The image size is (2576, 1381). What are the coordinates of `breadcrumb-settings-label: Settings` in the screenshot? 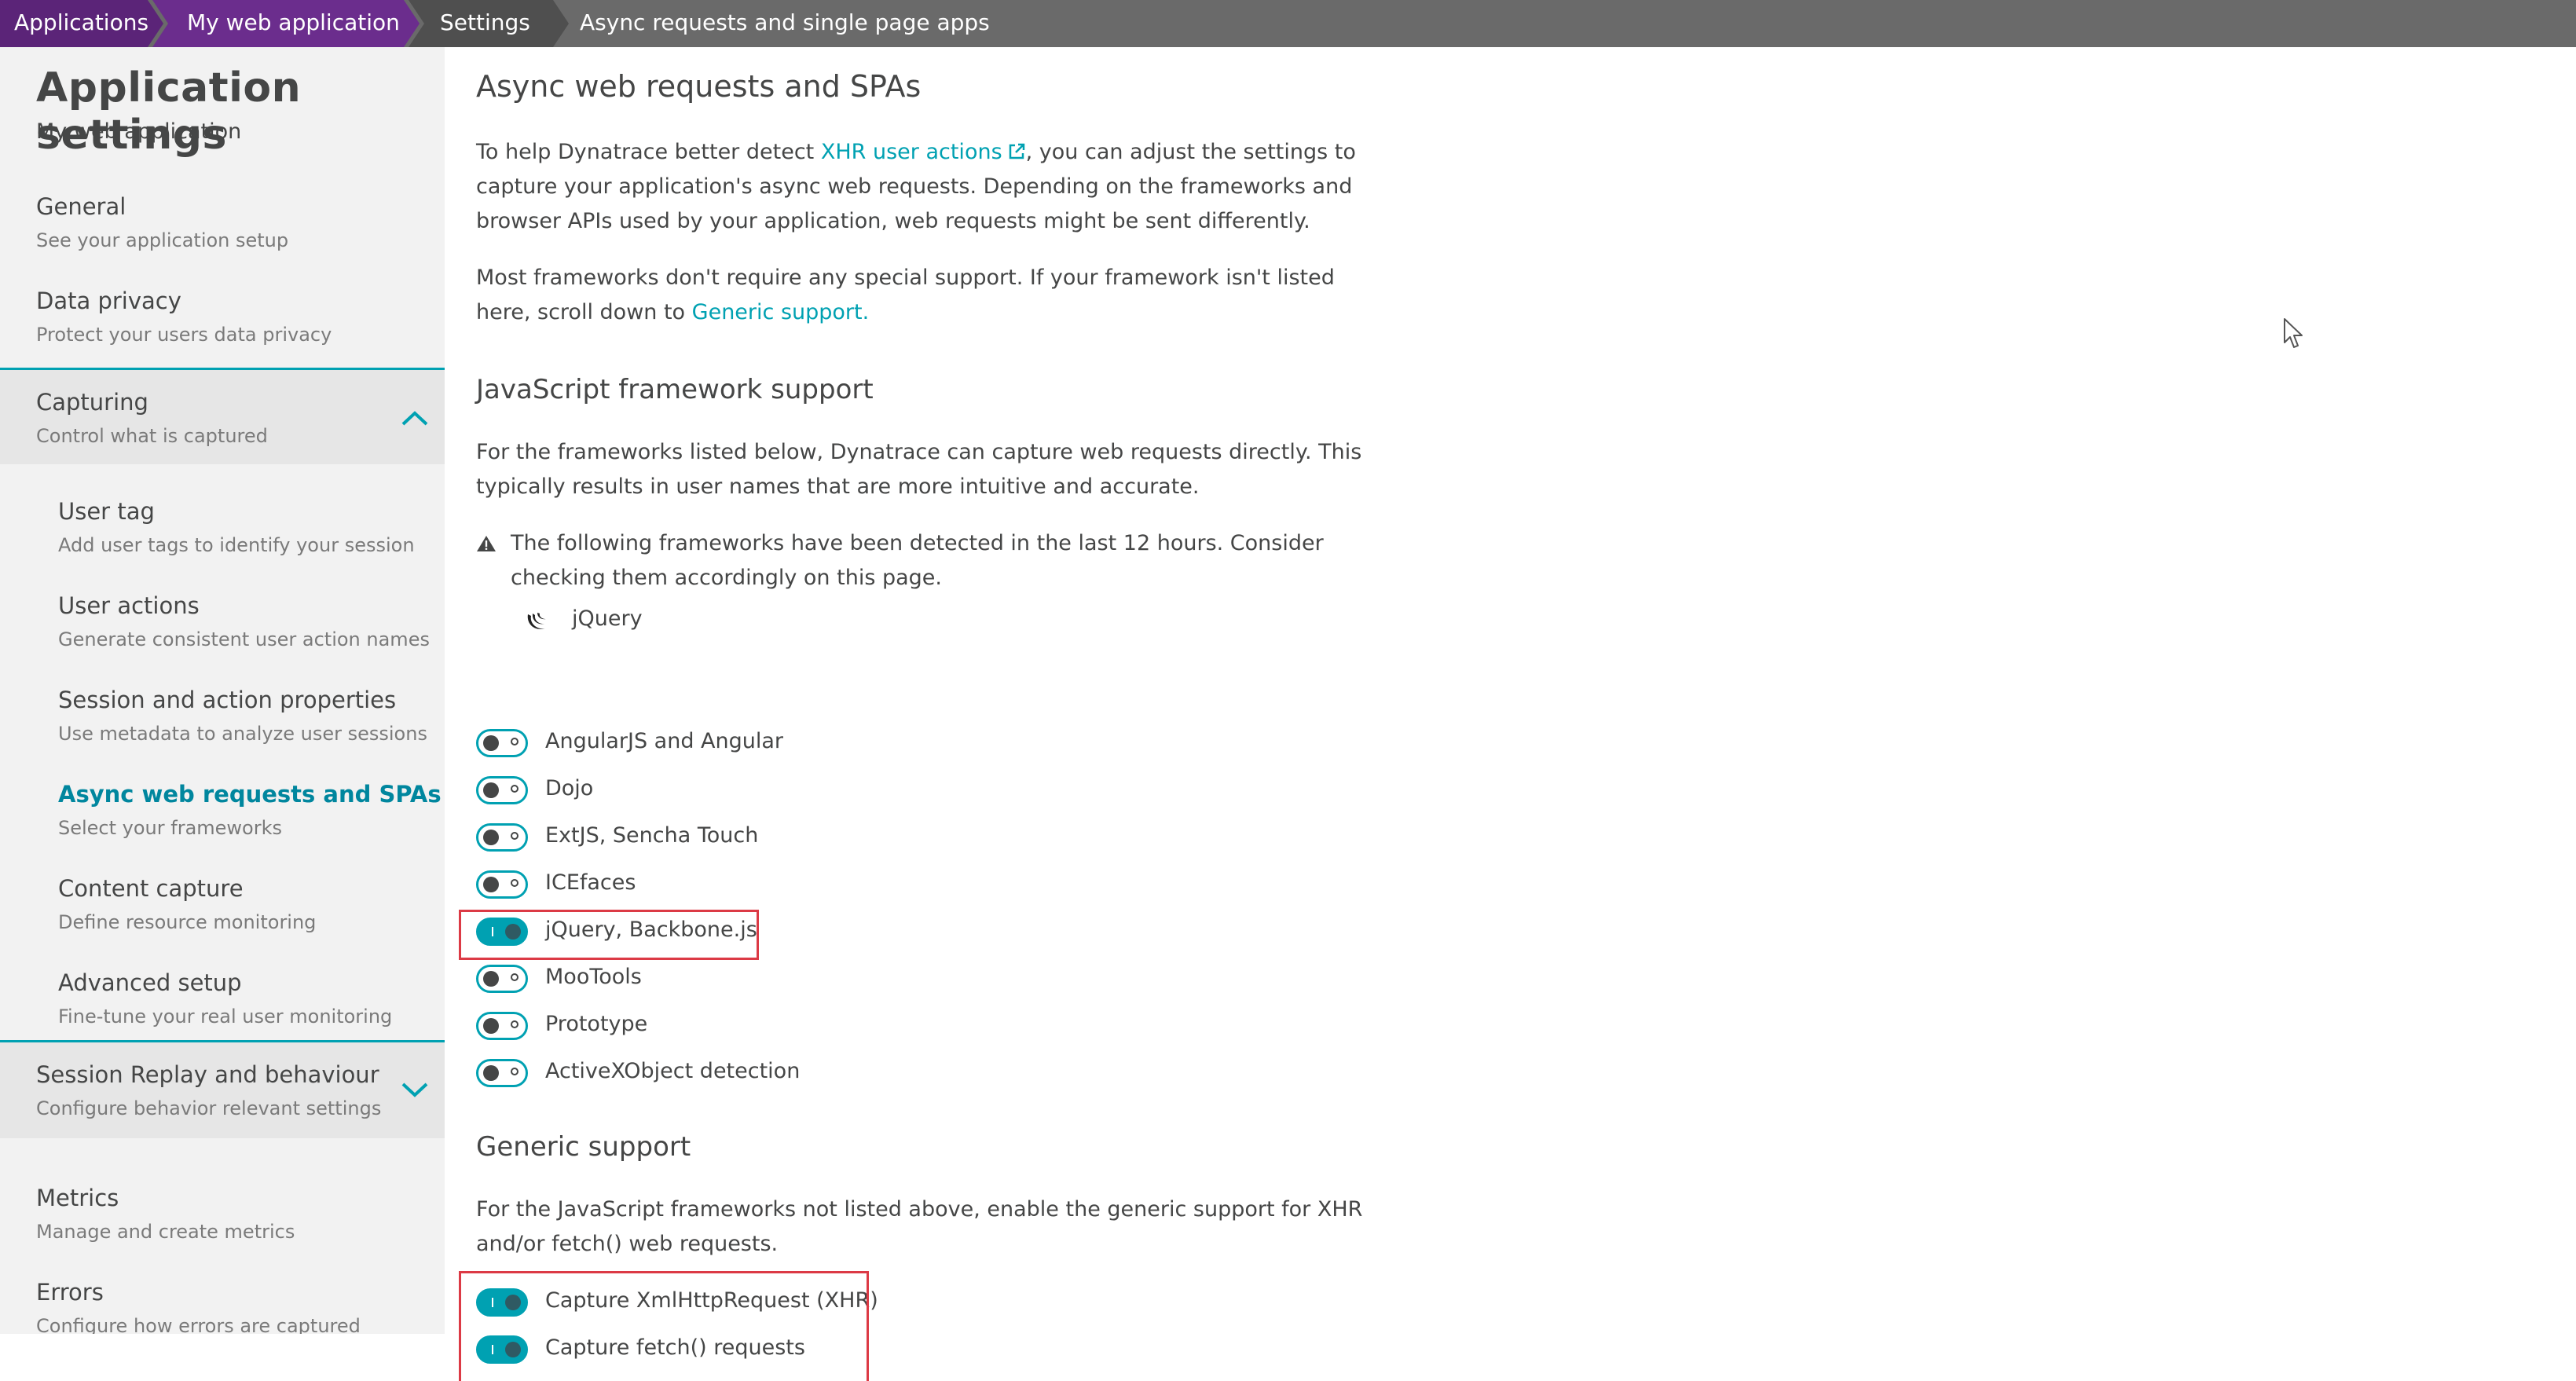 It's located at (485, 23).